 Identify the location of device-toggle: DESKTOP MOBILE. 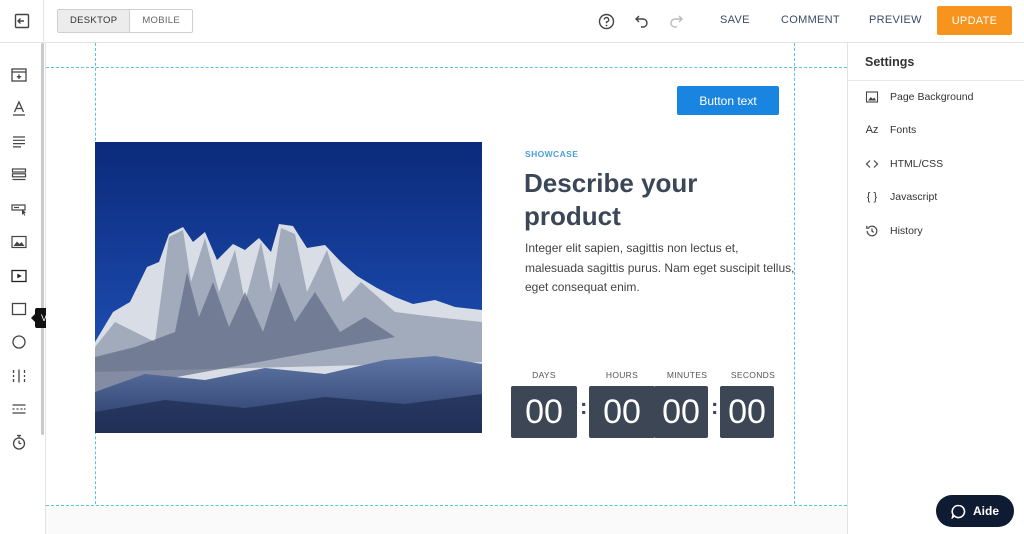
(125, 21).